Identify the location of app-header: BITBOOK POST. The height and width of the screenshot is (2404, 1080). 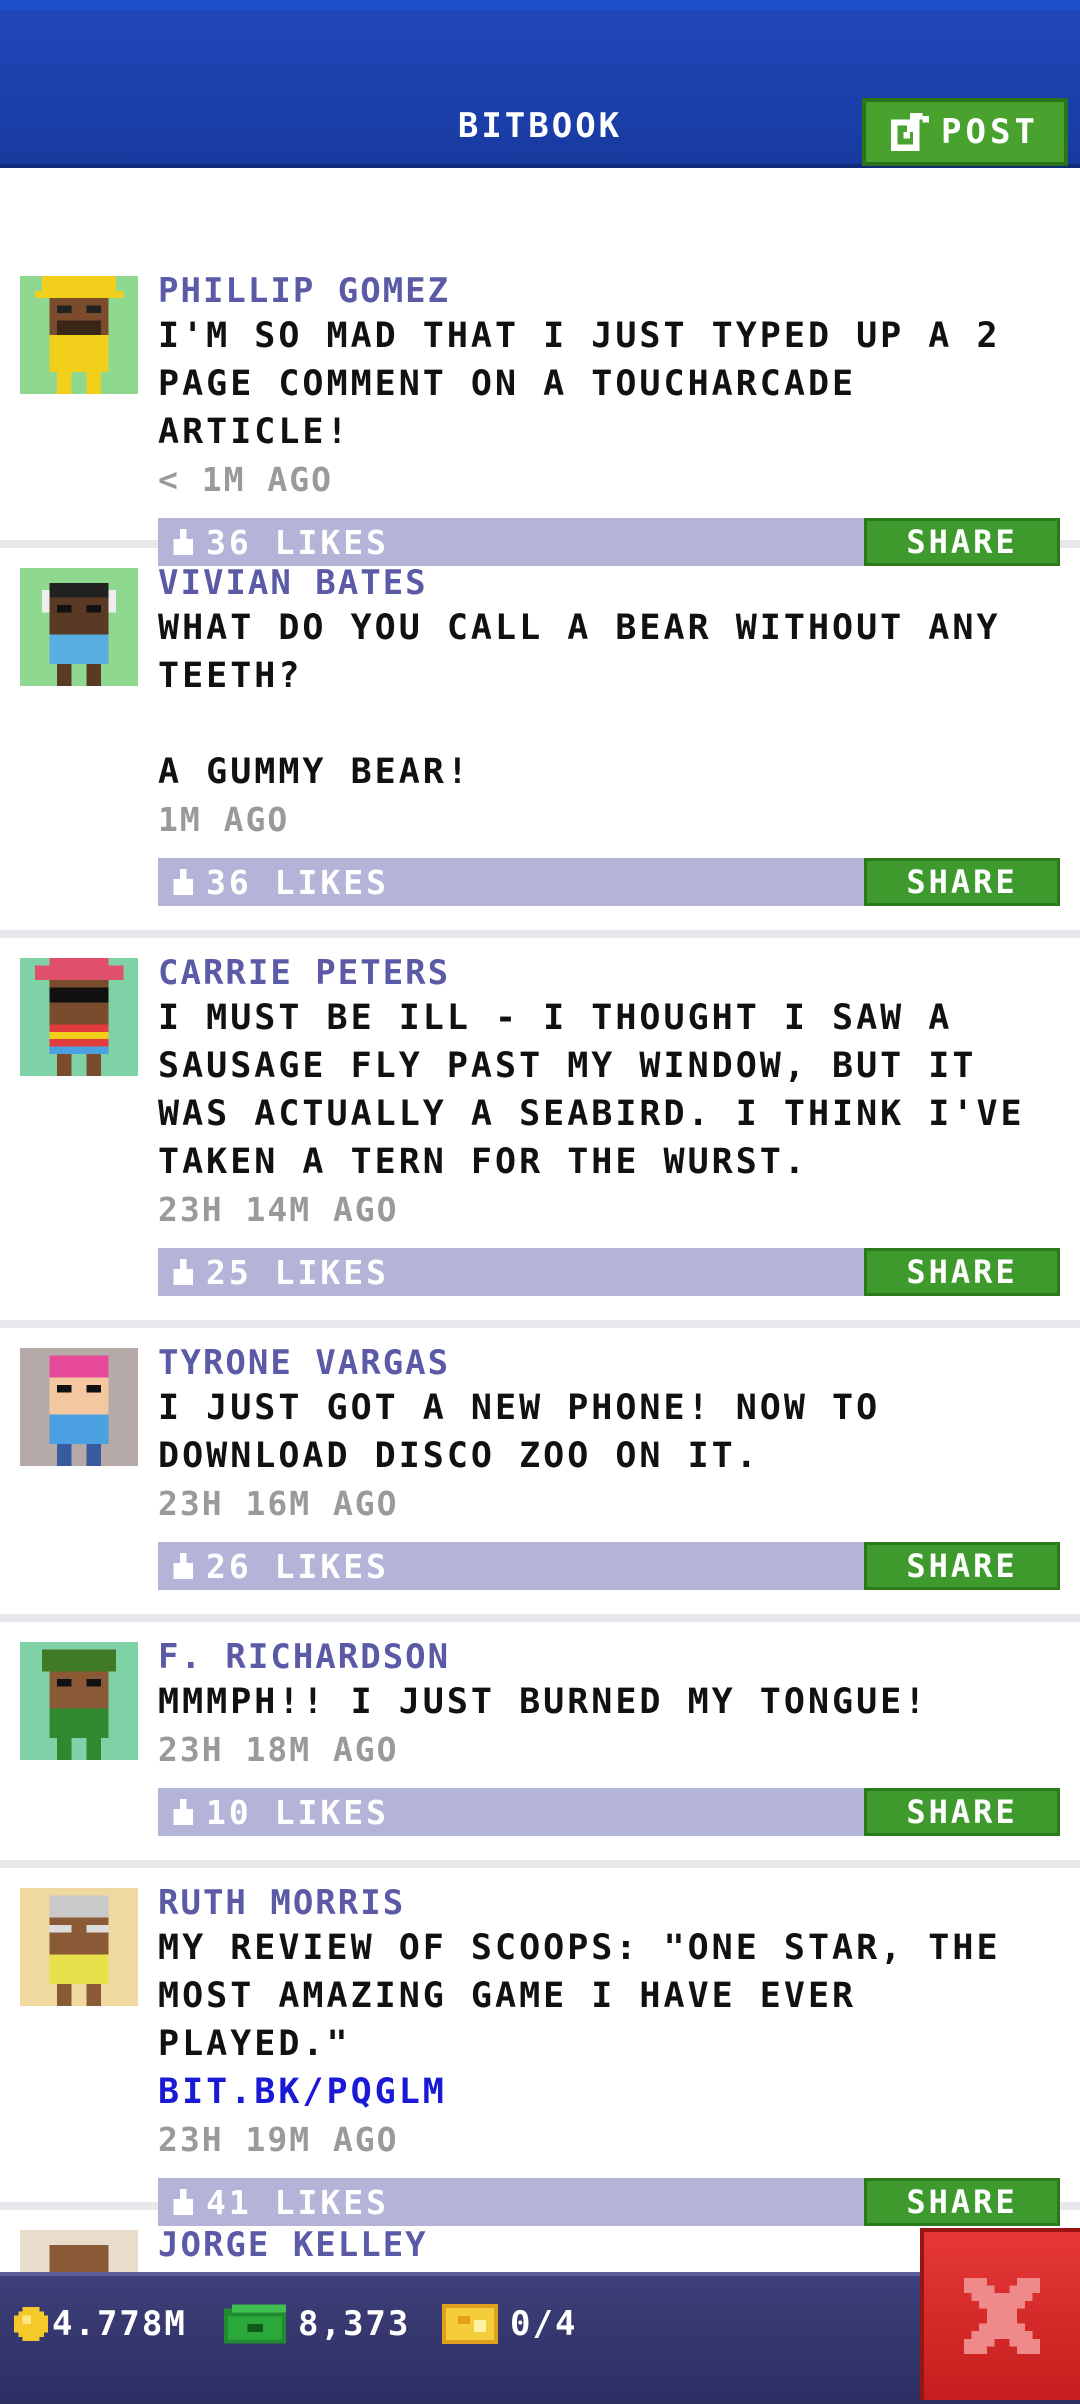
(540, 84).